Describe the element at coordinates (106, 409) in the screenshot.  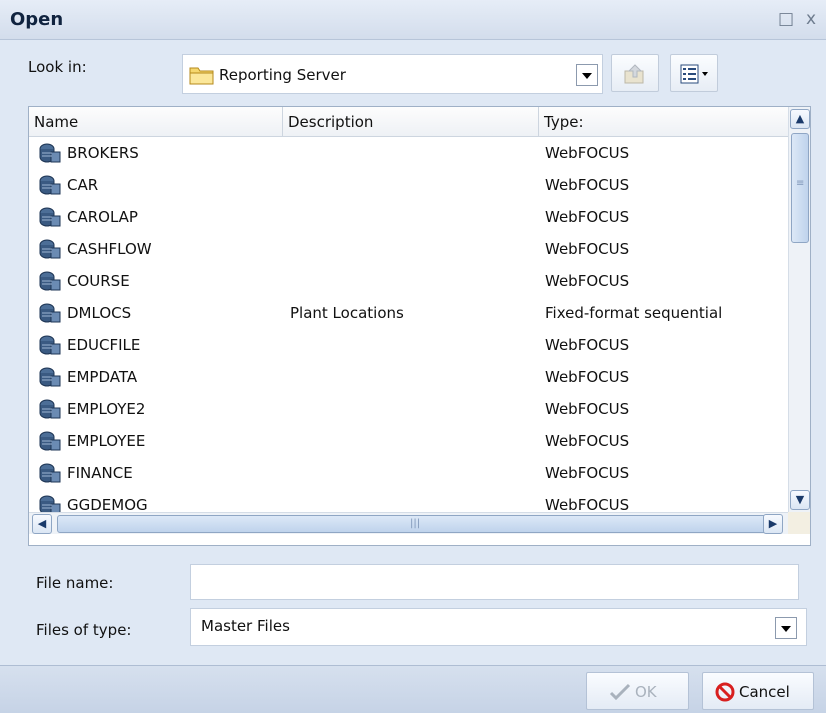
I see `file-name-cell: EMPLOYE2` at that location.